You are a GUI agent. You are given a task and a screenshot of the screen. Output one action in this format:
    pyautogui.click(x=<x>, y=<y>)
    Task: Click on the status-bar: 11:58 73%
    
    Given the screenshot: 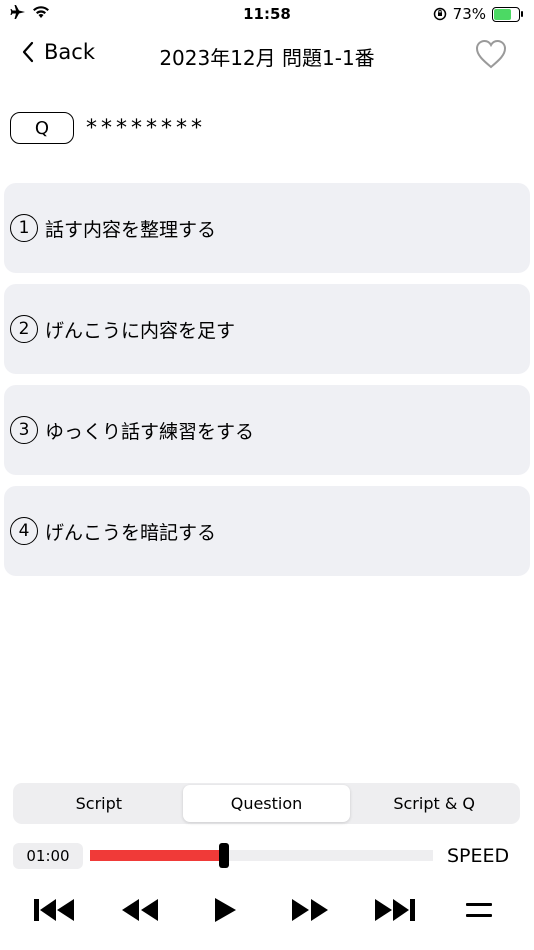 What is the action you would take?
    pyautogui.click(x=267, y=14)
    